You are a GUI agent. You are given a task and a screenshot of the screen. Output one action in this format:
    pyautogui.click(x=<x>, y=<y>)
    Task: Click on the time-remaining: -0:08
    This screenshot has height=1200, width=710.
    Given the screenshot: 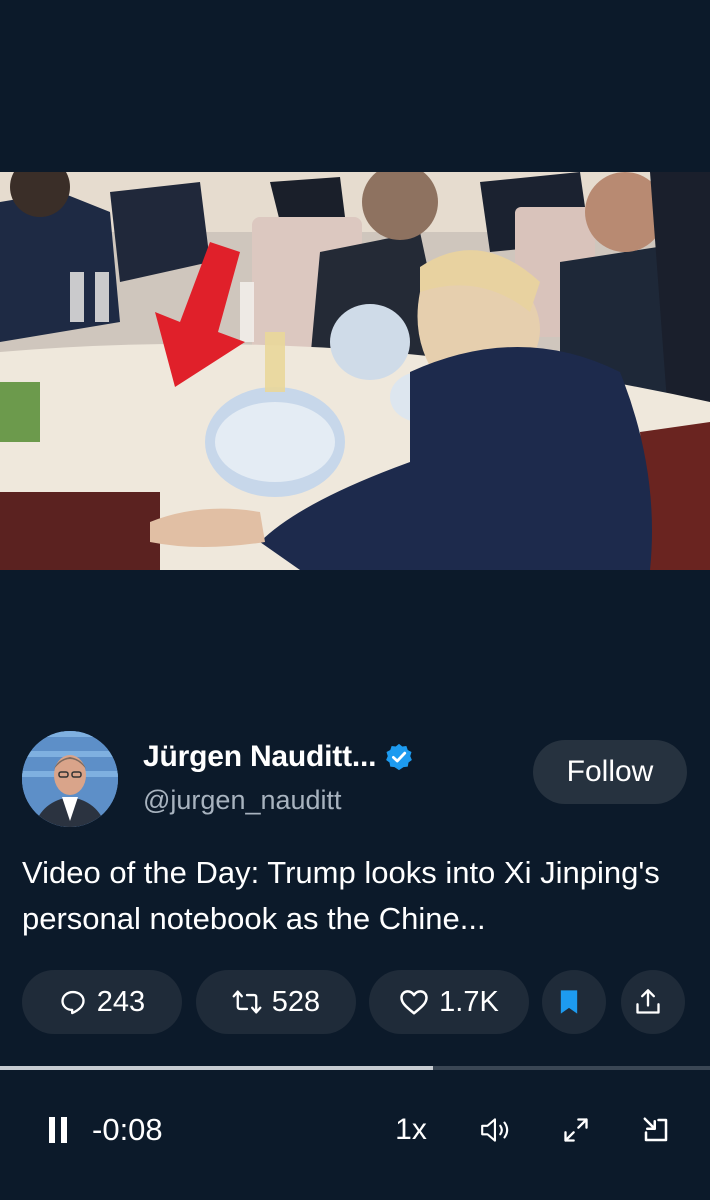 What is the action you would take?
    pyautogui.click(x=127, y=1129)
    